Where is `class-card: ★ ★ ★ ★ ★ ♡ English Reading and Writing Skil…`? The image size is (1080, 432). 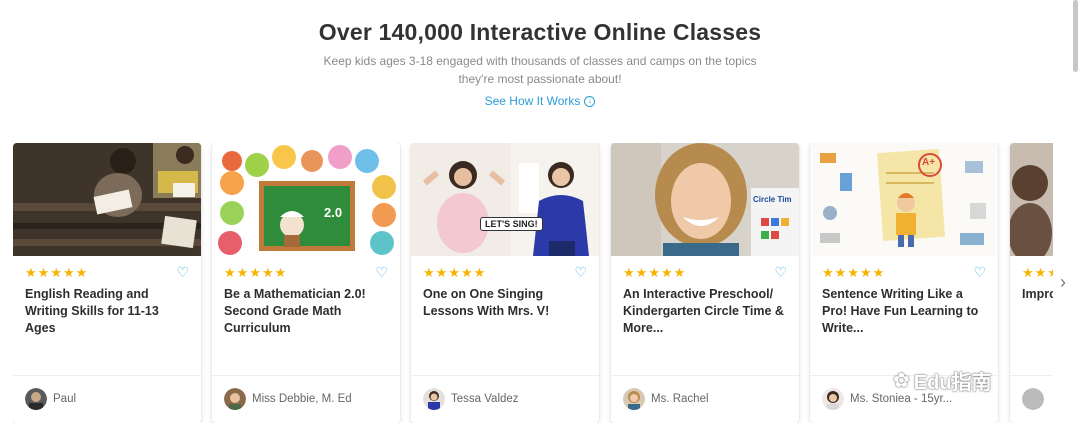 class-card: ★ ★ ★ ★ ★ ♡ English Reading and Writing Skil… is located at coordinates (107, 283).